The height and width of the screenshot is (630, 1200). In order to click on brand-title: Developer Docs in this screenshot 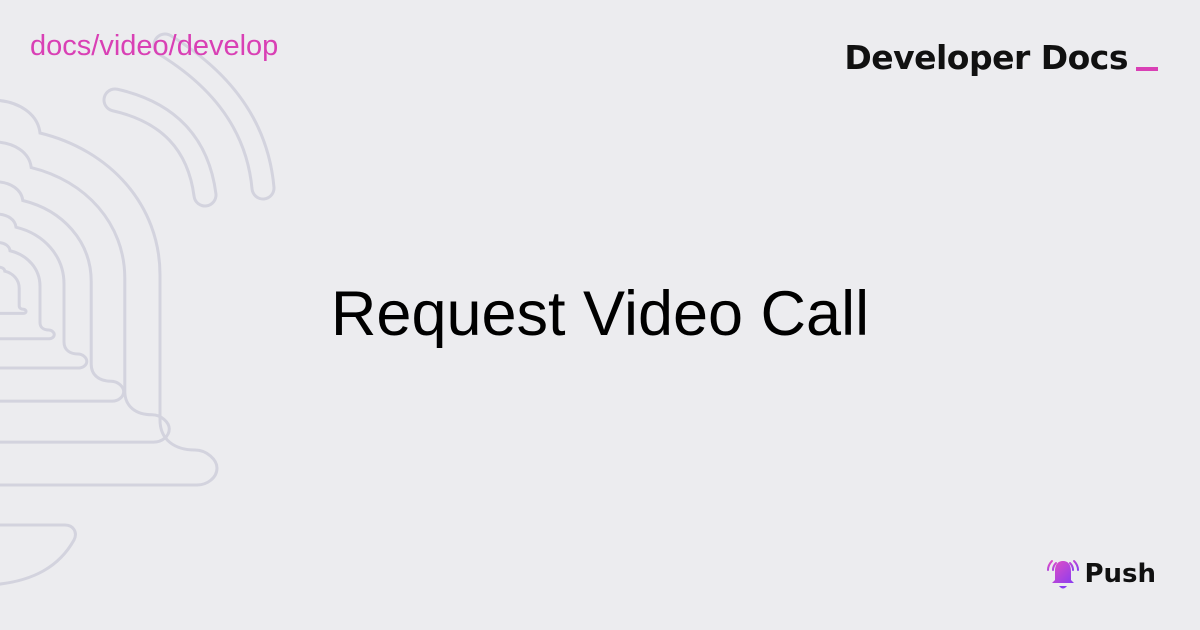, I will do `click(1001, 57)`.